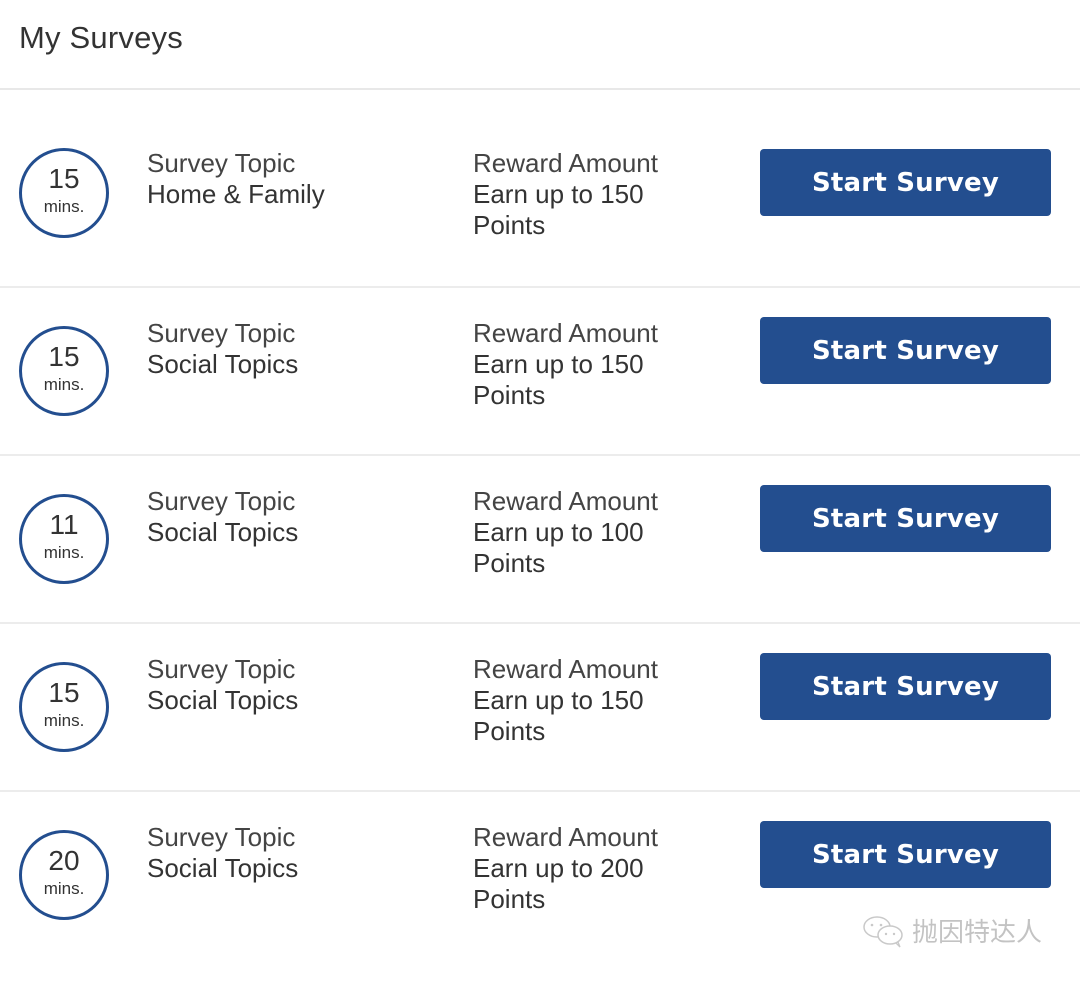 This screenshot has width=1080, height=981. I want to click on survey-topic: Survey Topic Home & Family, so click(236, 179).